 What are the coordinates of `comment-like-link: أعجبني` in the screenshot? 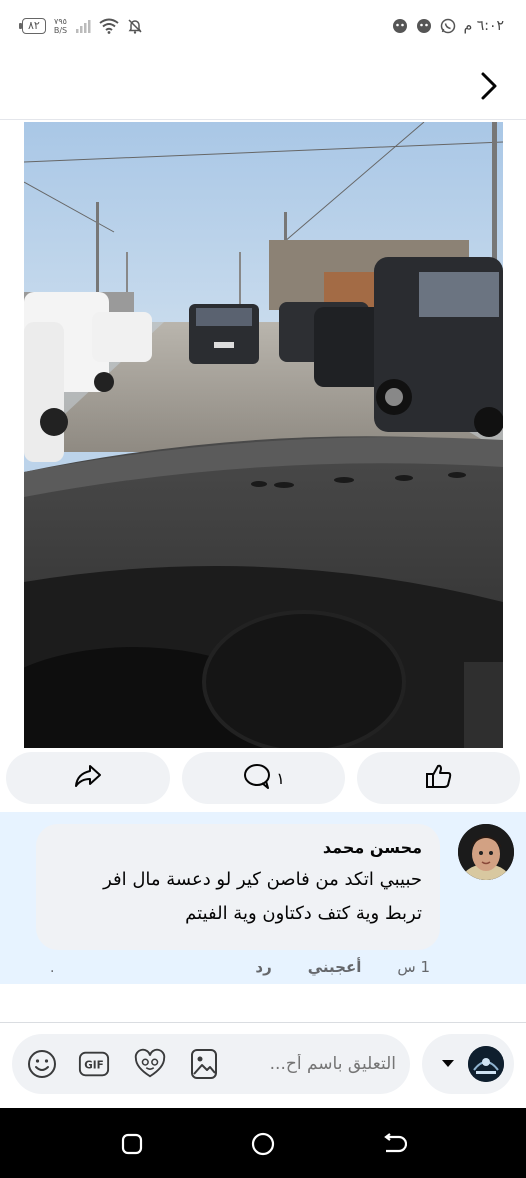 It's located at (335, 967).